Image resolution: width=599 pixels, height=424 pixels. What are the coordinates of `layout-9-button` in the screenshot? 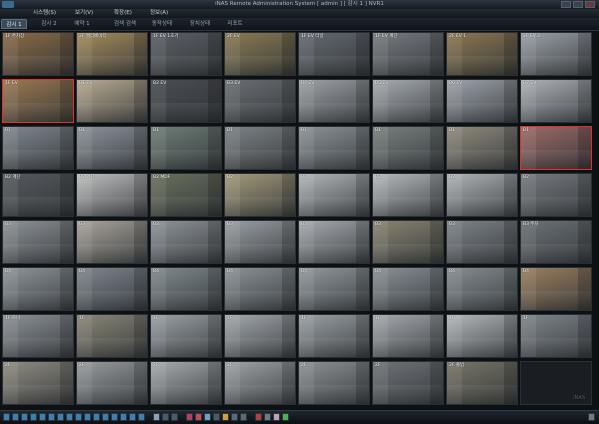 It's located at (24, 417).